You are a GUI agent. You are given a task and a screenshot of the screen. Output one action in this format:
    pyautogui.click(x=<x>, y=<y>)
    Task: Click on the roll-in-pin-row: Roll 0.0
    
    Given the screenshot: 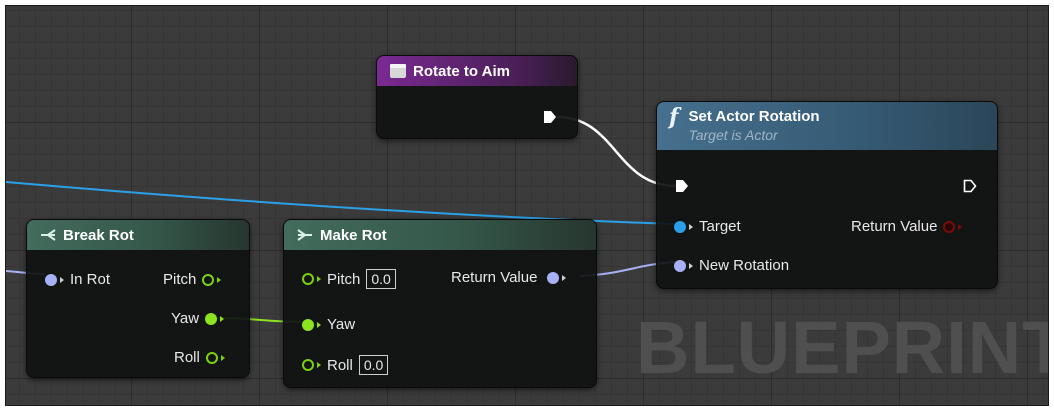 What is the action you would take?
    pyautogui.click(x=345, y=365)
    